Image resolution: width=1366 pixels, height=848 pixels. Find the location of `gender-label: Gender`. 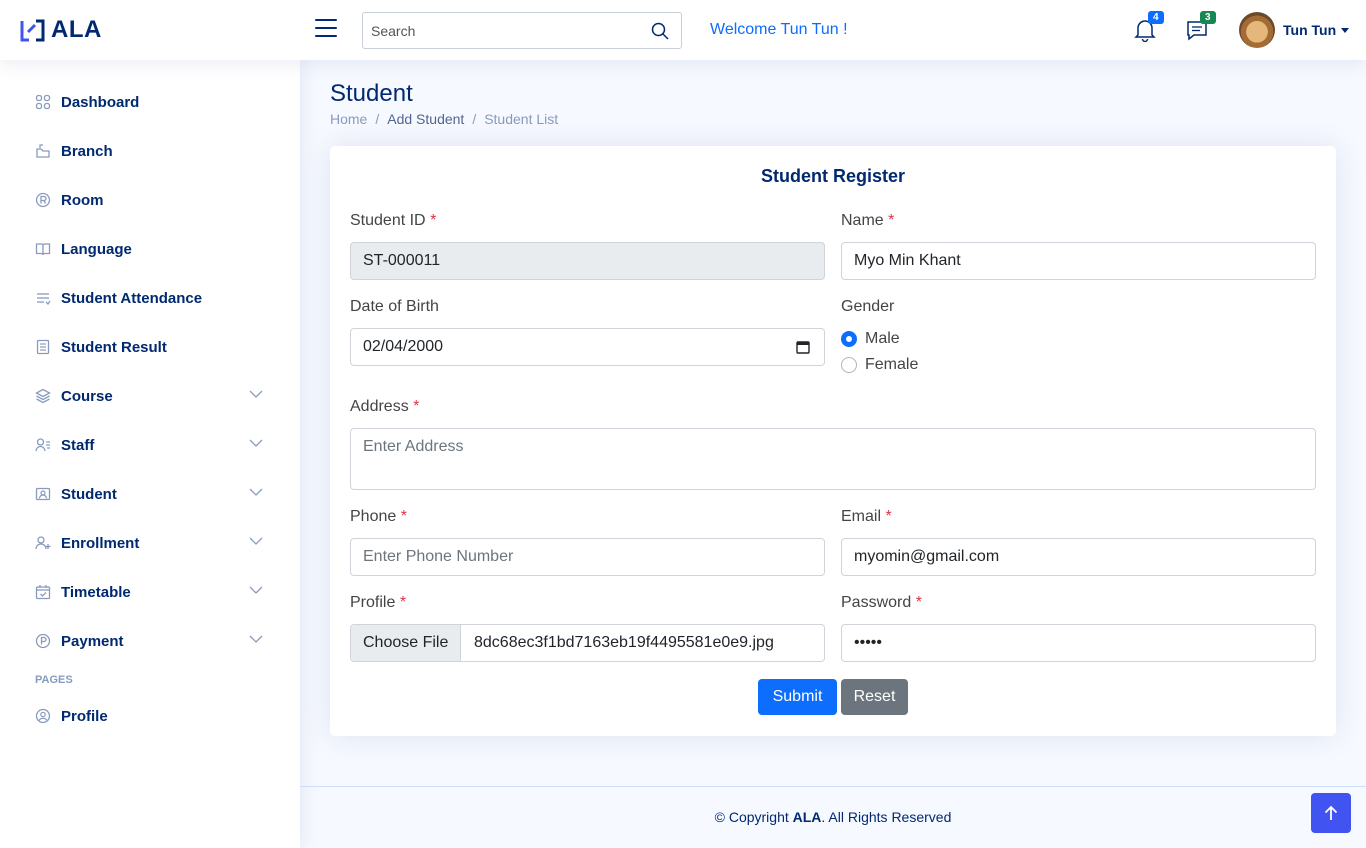

gender-label: Gender is located at coordinates (868, 306).